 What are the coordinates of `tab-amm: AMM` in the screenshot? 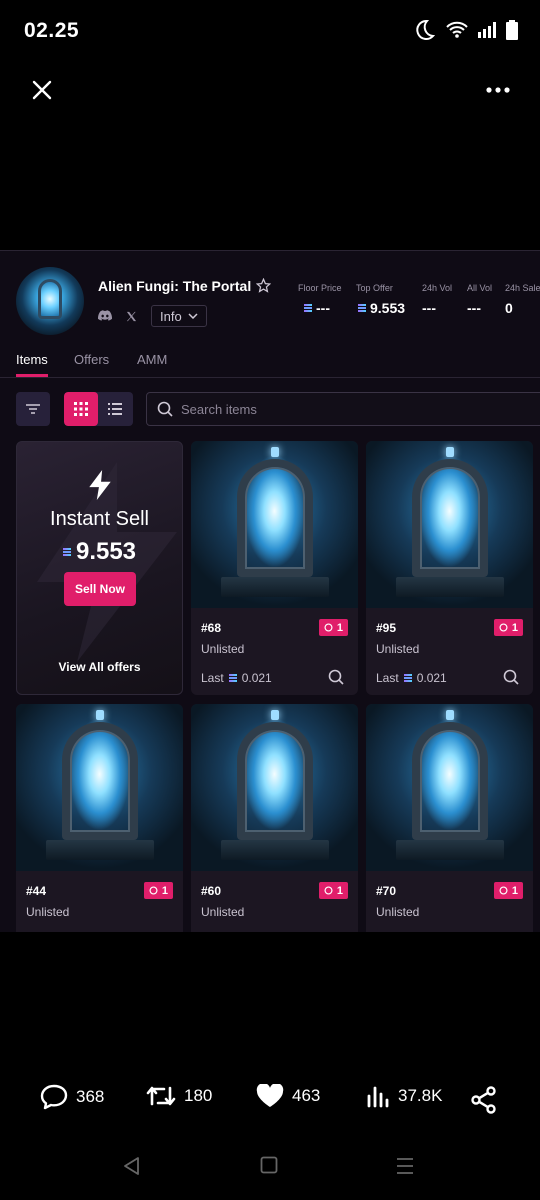 It's located at (152, 364).